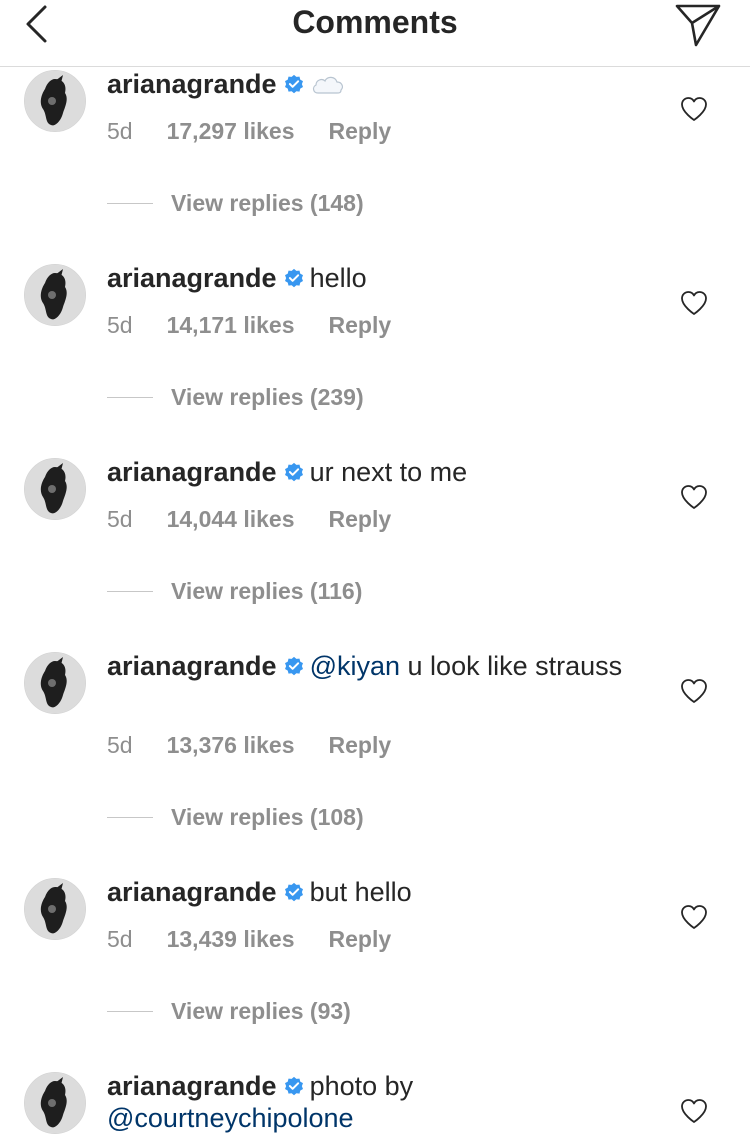 This screenshot has height=1141, width=750. I want to click on comment-text: arianagrande, so click(377, 84).